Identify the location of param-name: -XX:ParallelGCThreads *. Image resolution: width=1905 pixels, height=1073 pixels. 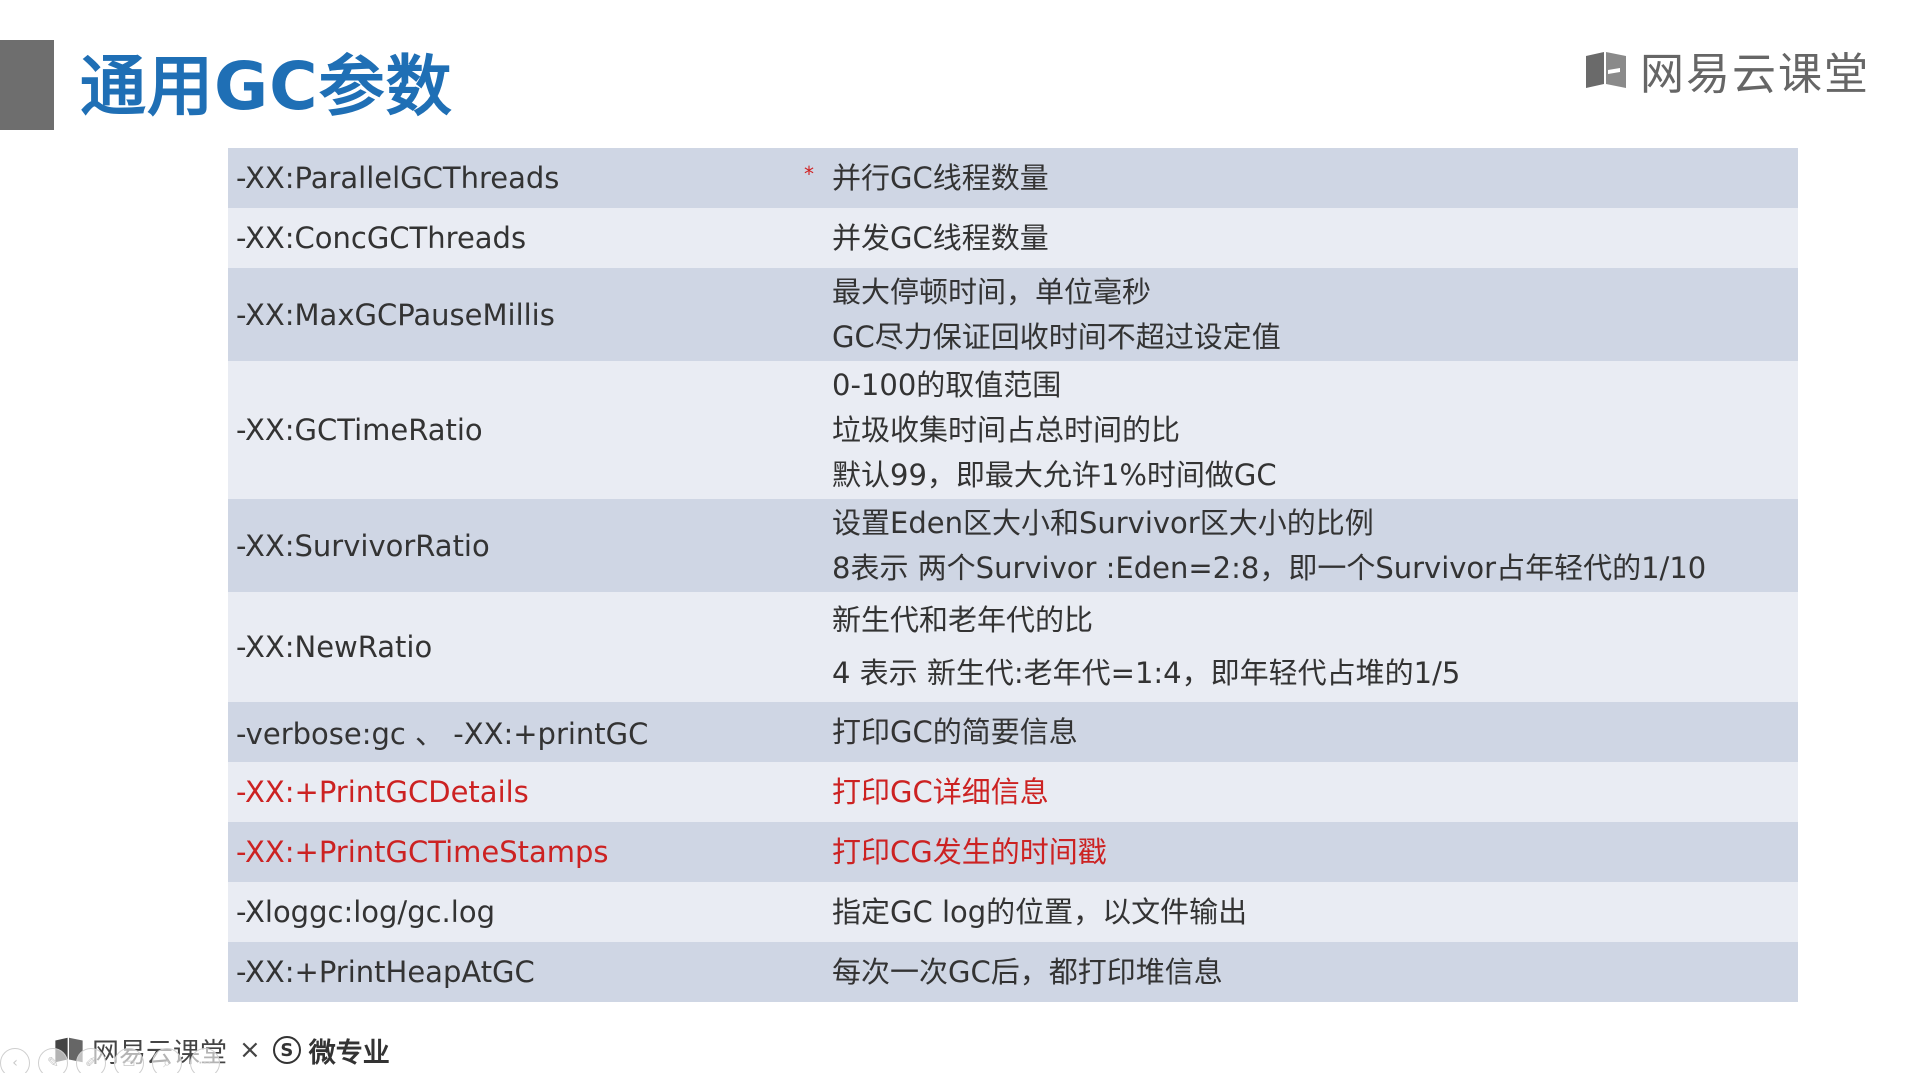
(523, 178).